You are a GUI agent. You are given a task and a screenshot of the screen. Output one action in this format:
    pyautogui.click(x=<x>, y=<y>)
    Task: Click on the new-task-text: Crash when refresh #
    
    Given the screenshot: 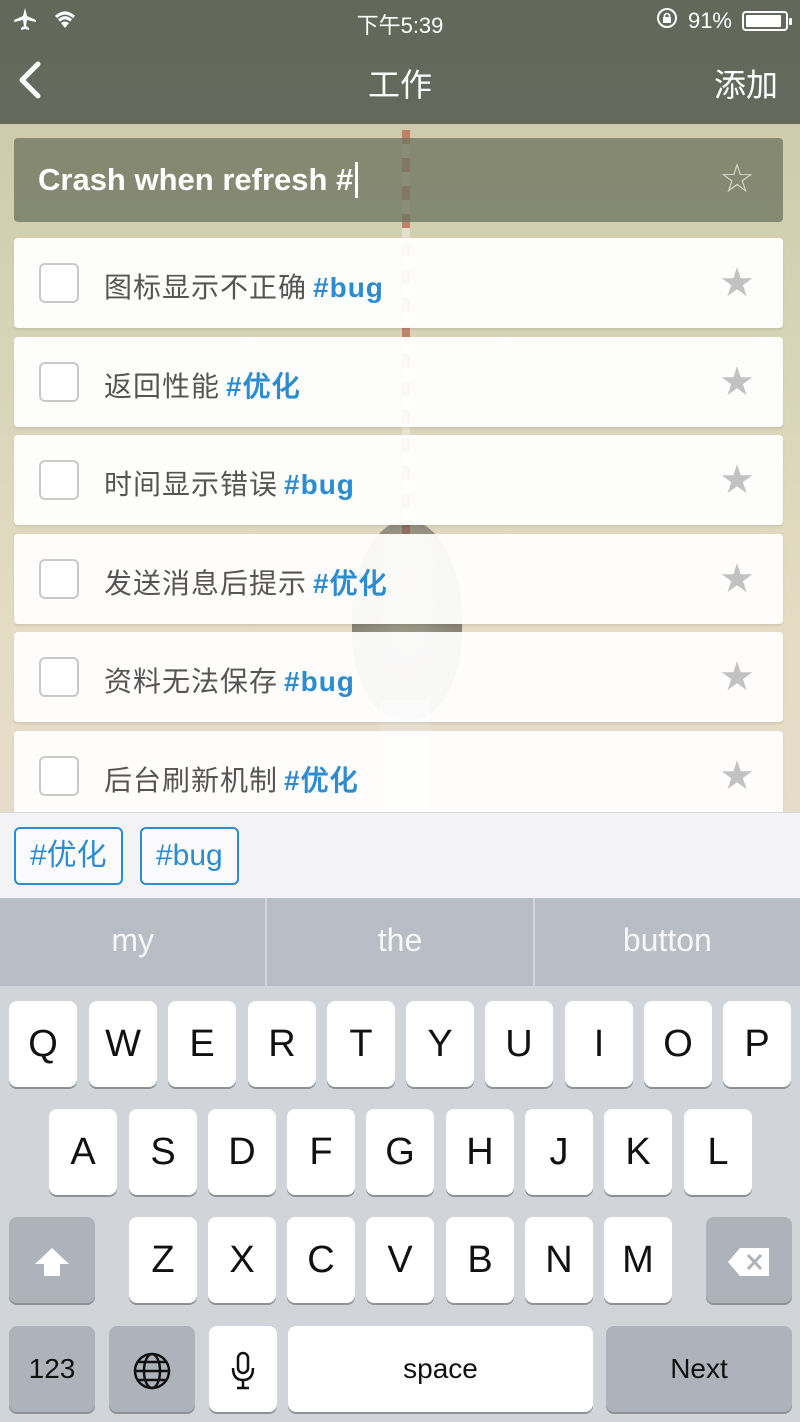 What is the action you would take?
    pyautogui.click(x=198, y=180)
    